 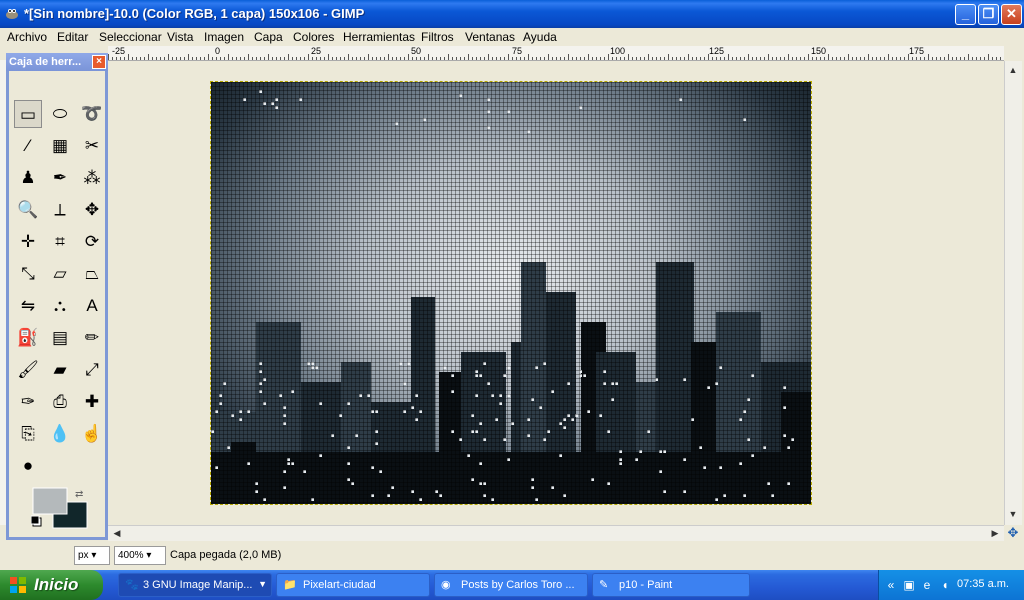 What do you see at coordinates (1011, 14) in the screenshot?
I see `close-button: ✕` at bounding box center [1011, 14].